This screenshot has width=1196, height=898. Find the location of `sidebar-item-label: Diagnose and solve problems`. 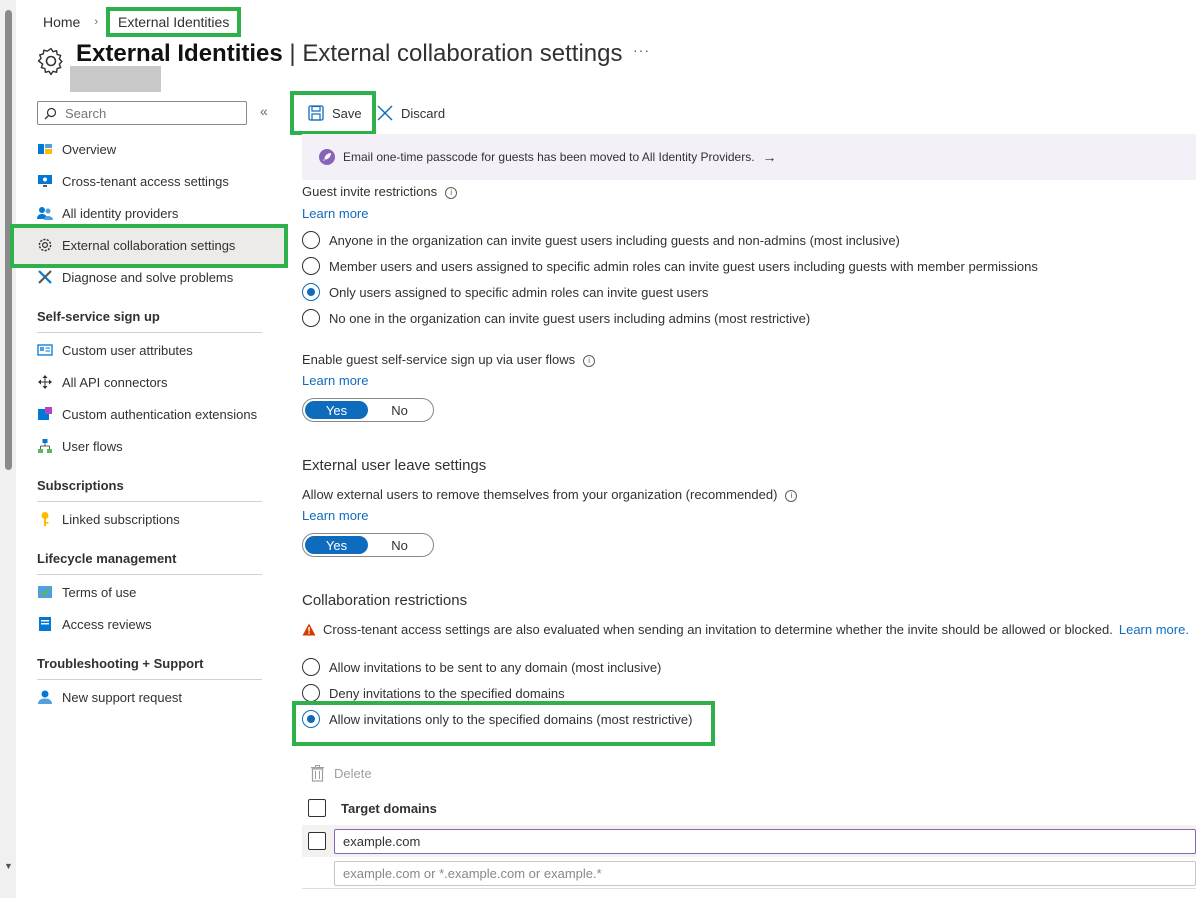

sidebar-item-label: Diagnose and solve problems is located at coordinates (148, 277).